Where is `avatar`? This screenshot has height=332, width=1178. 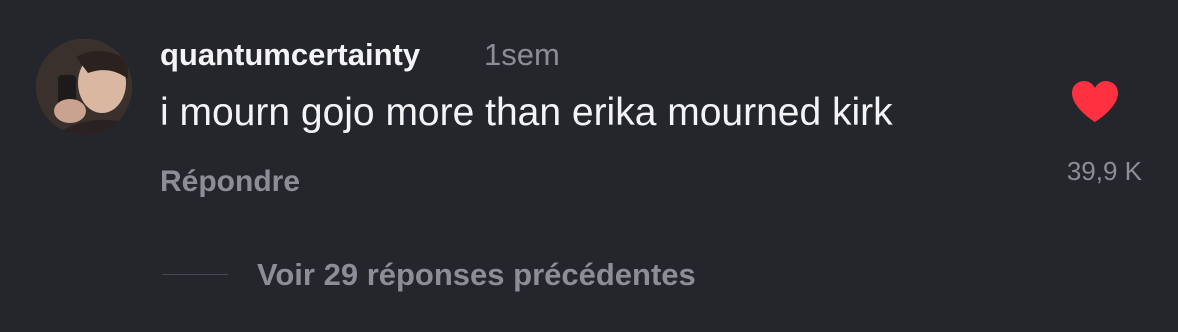 avatar is located at coordinates (84, 87).